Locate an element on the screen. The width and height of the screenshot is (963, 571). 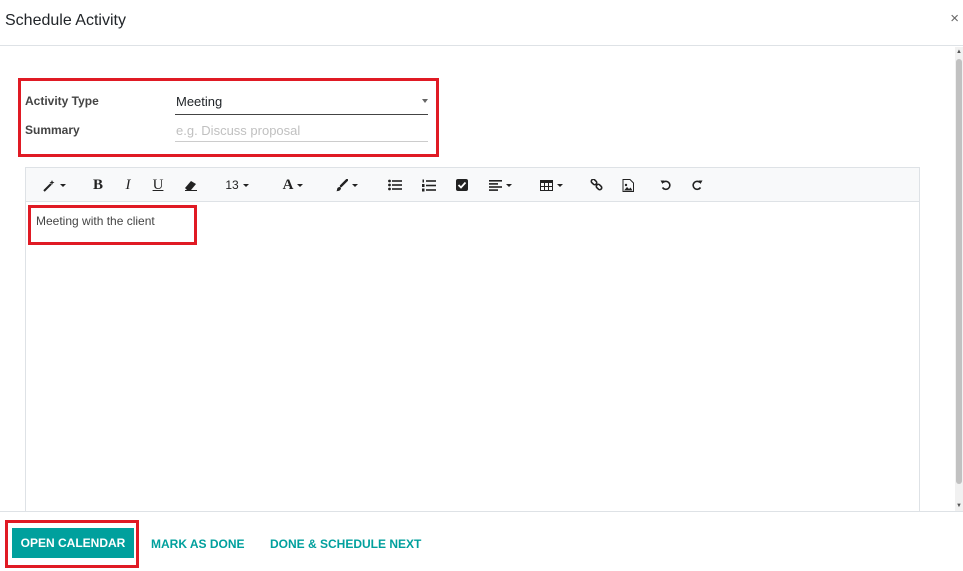
underline-icon: U is located at coordinates (158, 185).